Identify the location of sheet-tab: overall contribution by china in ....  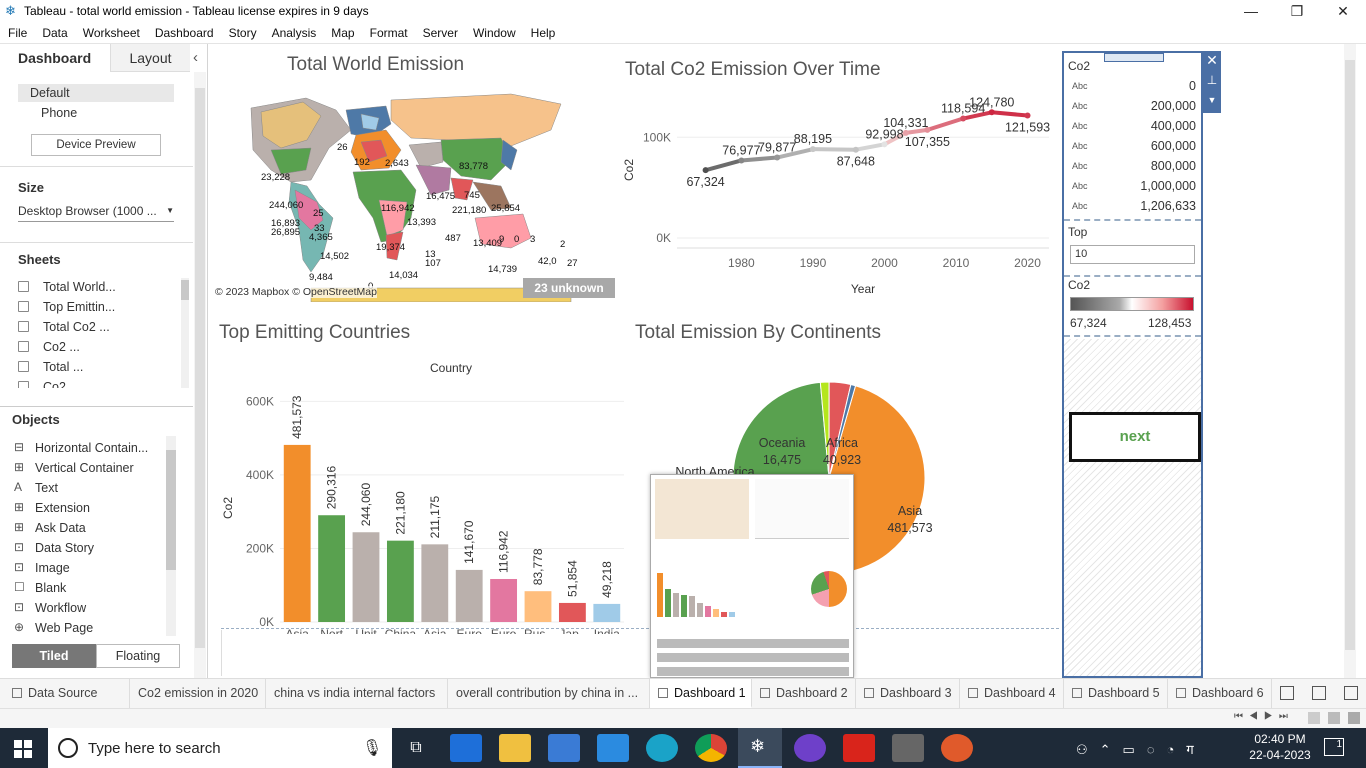
(549, 693).